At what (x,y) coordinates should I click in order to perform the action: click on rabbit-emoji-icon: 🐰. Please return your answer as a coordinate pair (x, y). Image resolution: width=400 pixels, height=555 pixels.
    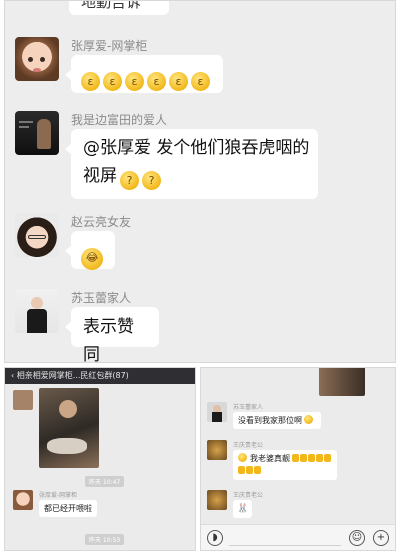
    Looking at the image, I should click on (243, 509).